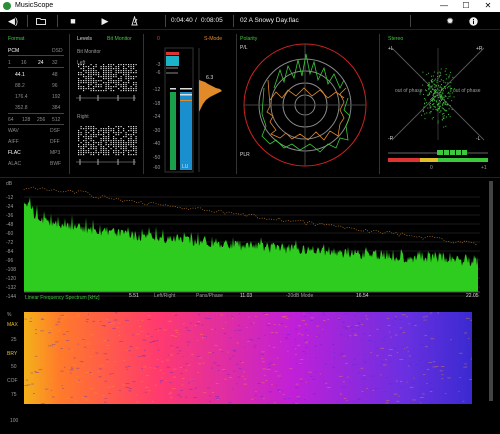  I want to click on format-type: FLAC, so click(14, 153).